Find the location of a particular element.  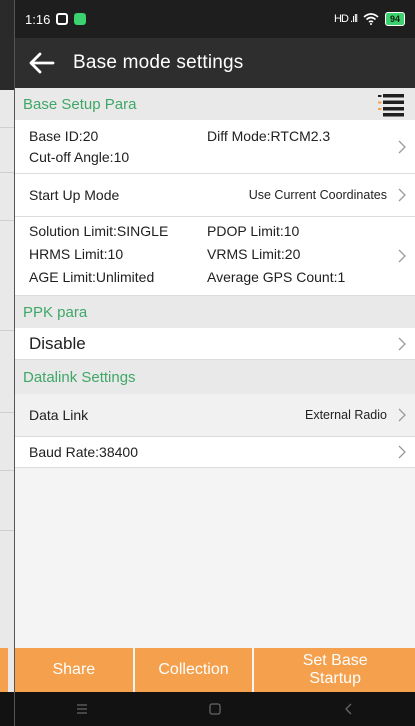

menu-list-icon is located at coordinates (391, 105).